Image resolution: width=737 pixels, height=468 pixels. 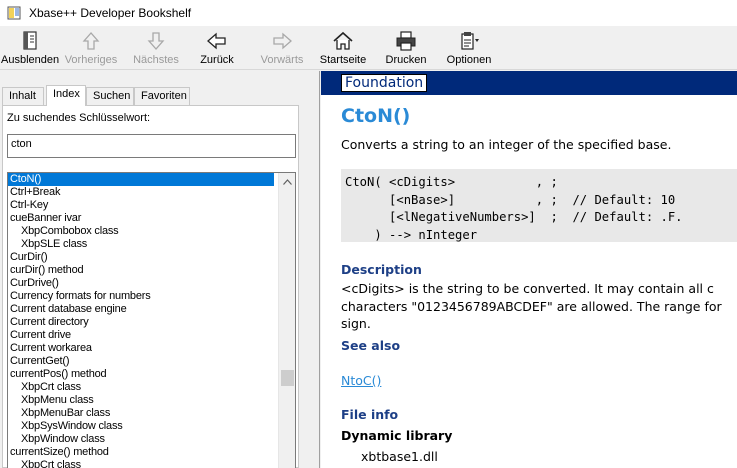 I want to click on description-heading: Description, so click(x=381, y=269).